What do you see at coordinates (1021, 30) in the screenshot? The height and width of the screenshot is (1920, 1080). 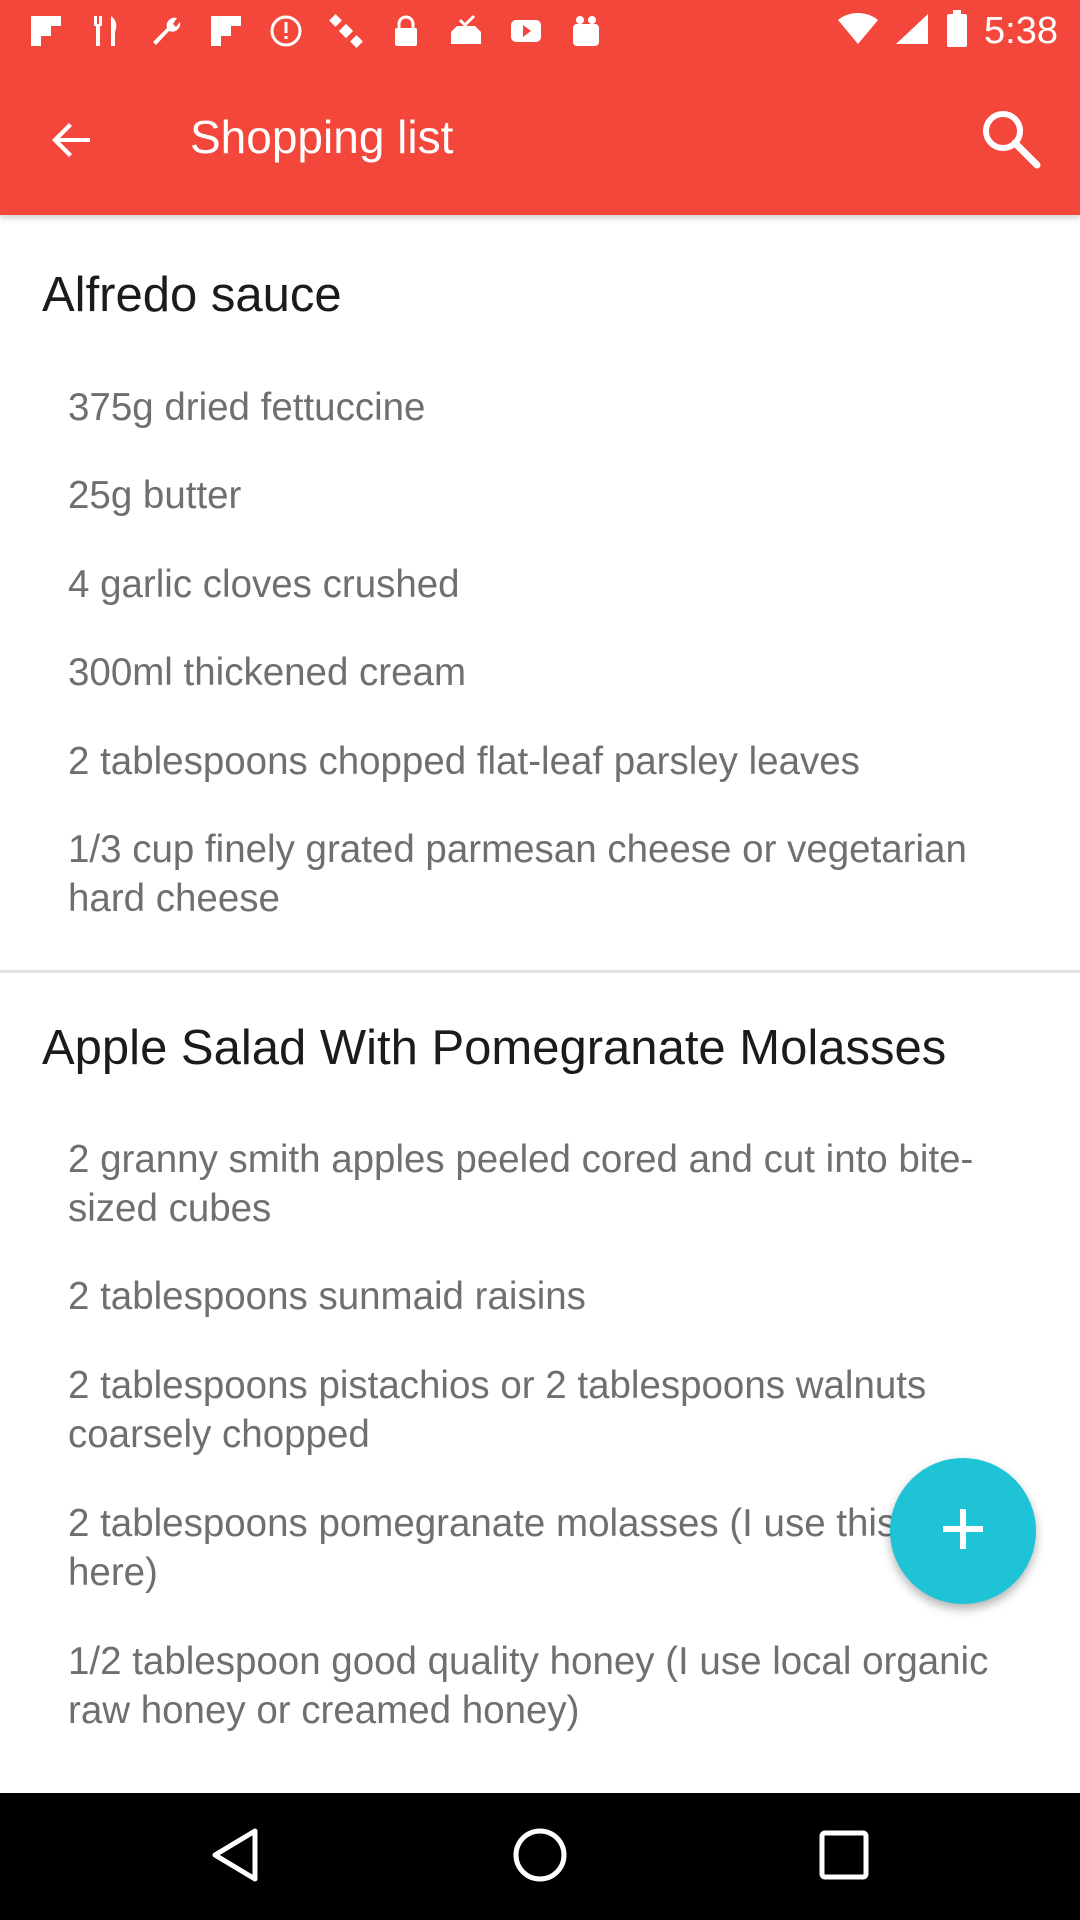 I see `clock: 5:38` at bounding box center [1021, 30].